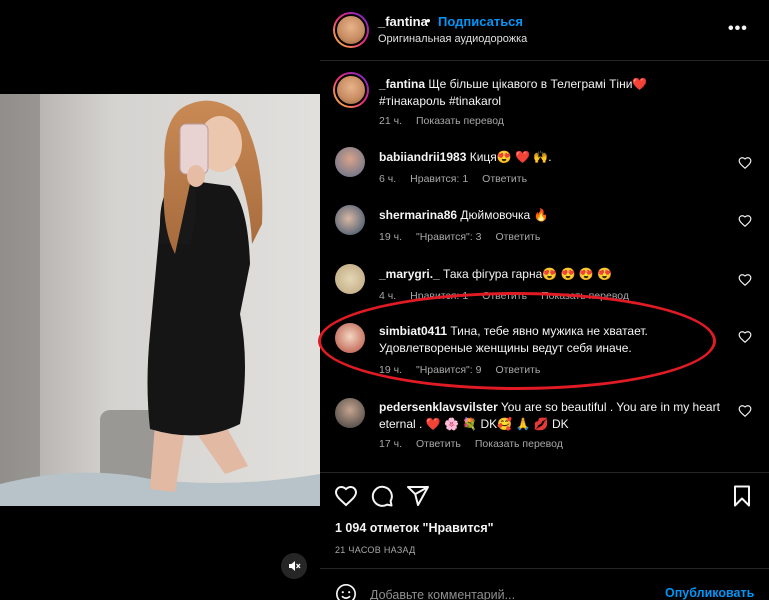 This screenshot has height=600, width=769. What do you see at coordinates (460, 121) in the screenshot?
I see `caption-translate-link: Показать перевод` at bounding box center [460, 121].